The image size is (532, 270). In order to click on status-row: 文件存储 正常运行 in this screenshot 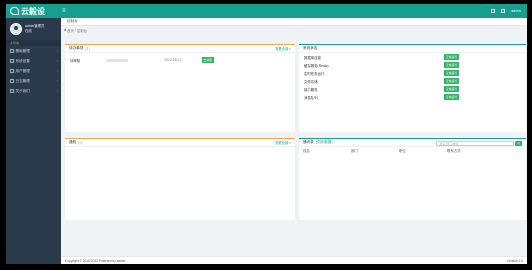, I will do `click(412, 81)`.